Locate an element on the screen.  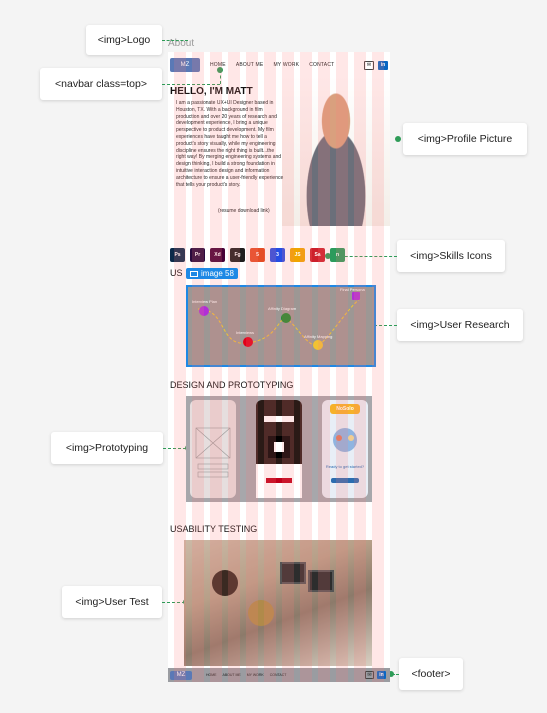
skill-icon: n is located at coordinates (337, 255).